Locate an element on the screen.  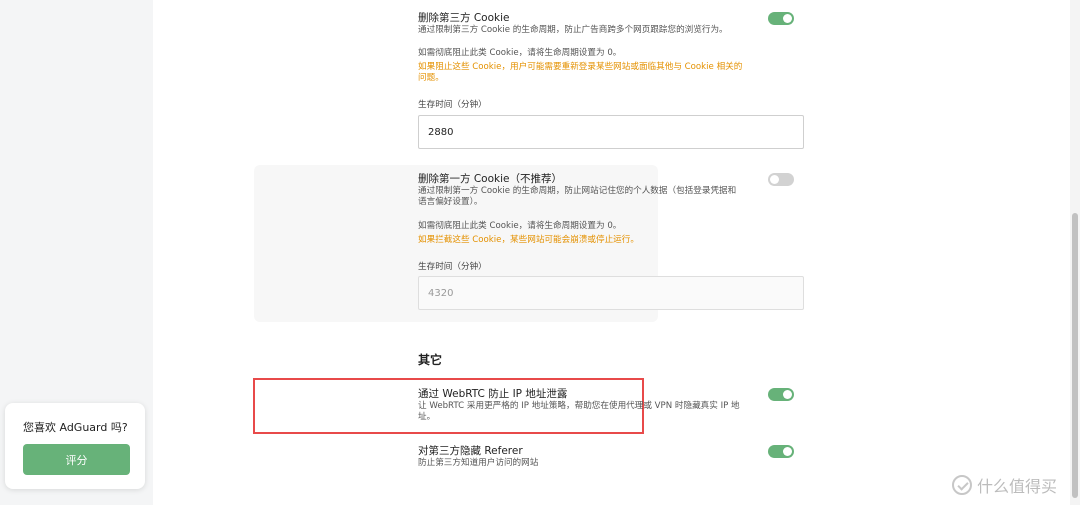
watermark-logo-icon is located at coordinates (962, 485).